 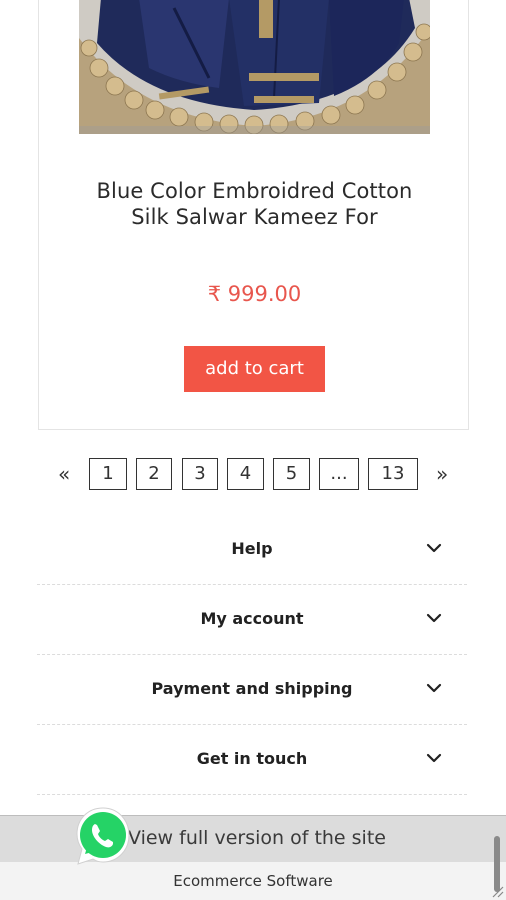 What do you see at coordinates (257, 838) in the screenshot?
I see `full-version-label: View full version of the site` at bounding box center [257, 838].